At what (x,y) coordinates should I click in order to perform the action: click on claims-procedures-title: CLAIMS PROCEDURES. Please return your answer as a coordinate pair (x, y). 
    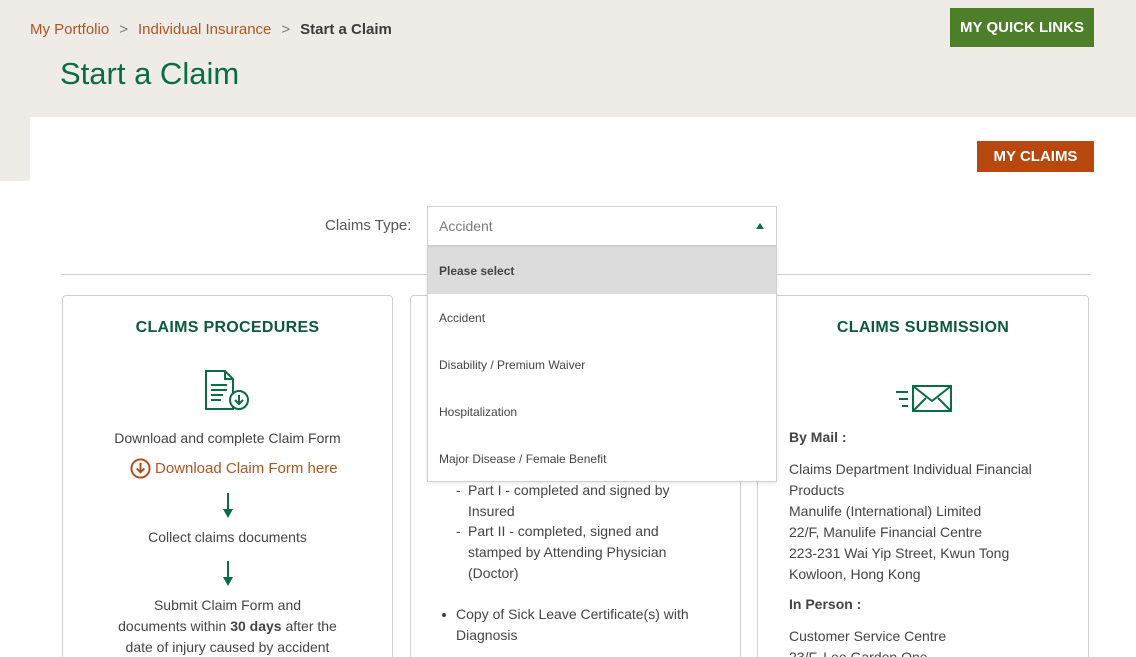
    Looking at the image, I should click on (227, 327).